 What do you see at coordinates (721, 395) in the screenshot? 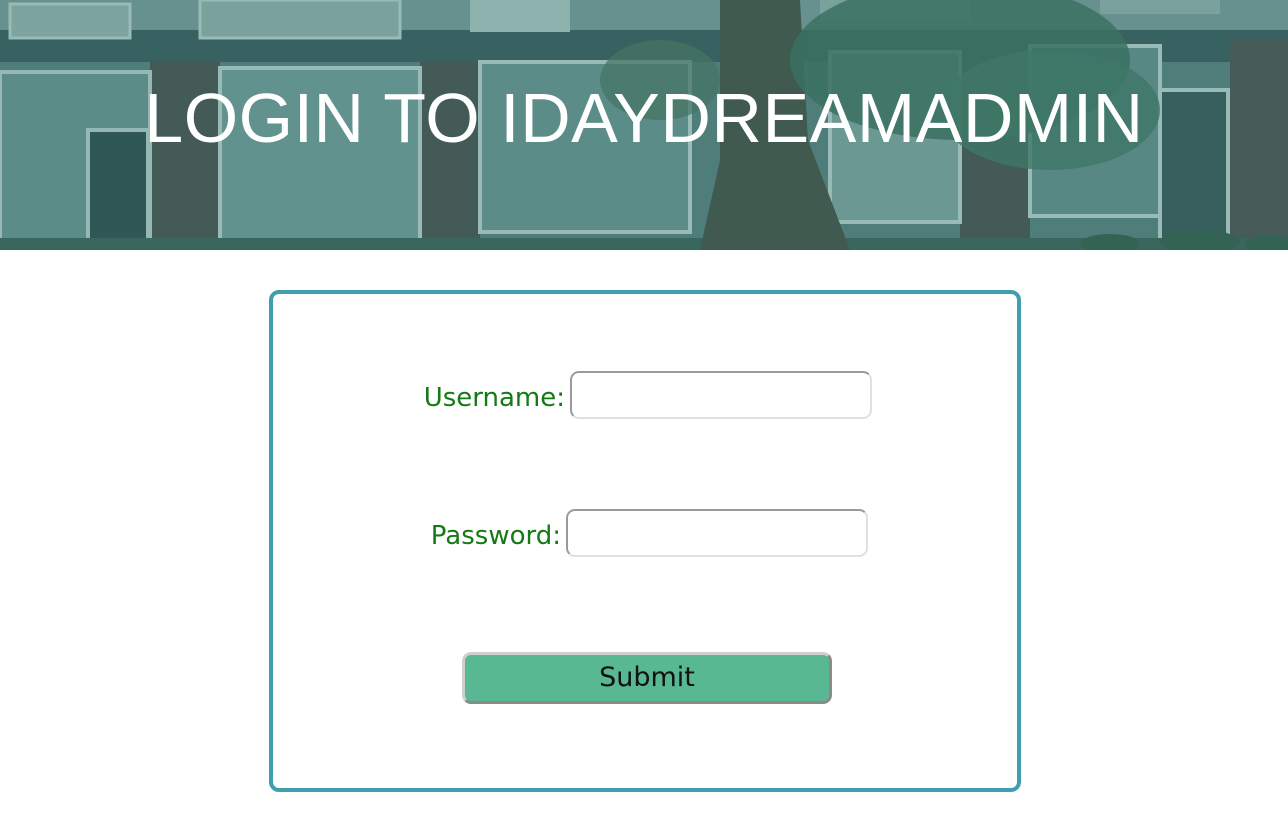
I see `username-input` at bounding box center [721, 395].